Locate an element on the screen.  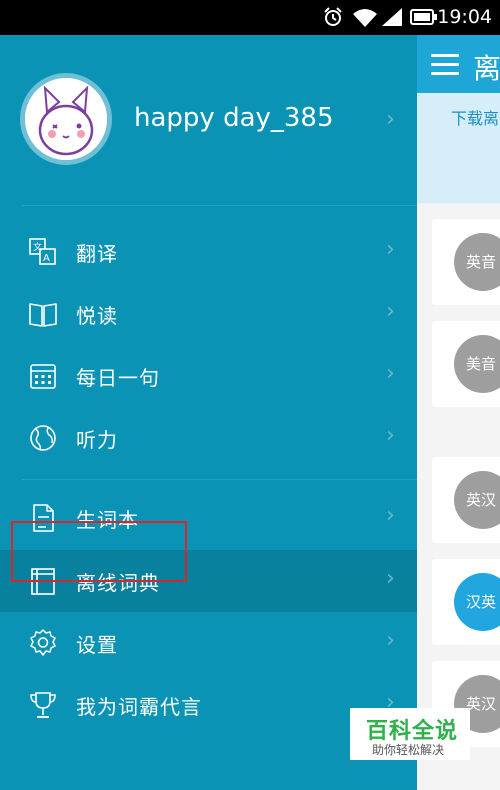
alarm-icon is located at coordinates (333, 16).